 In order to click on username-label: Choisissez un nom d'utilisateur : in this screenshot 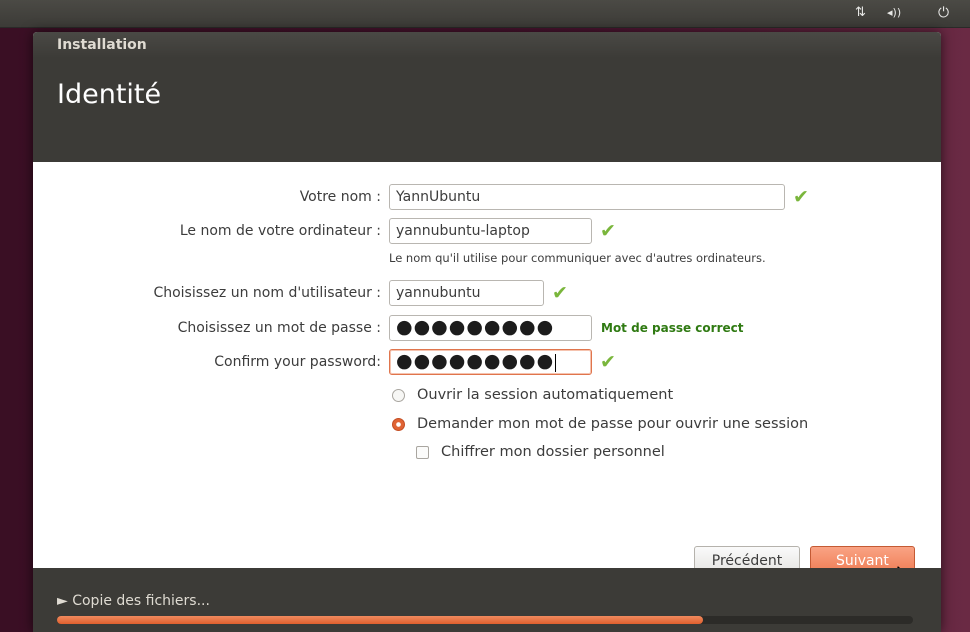, I will do `click(267, 293)`.